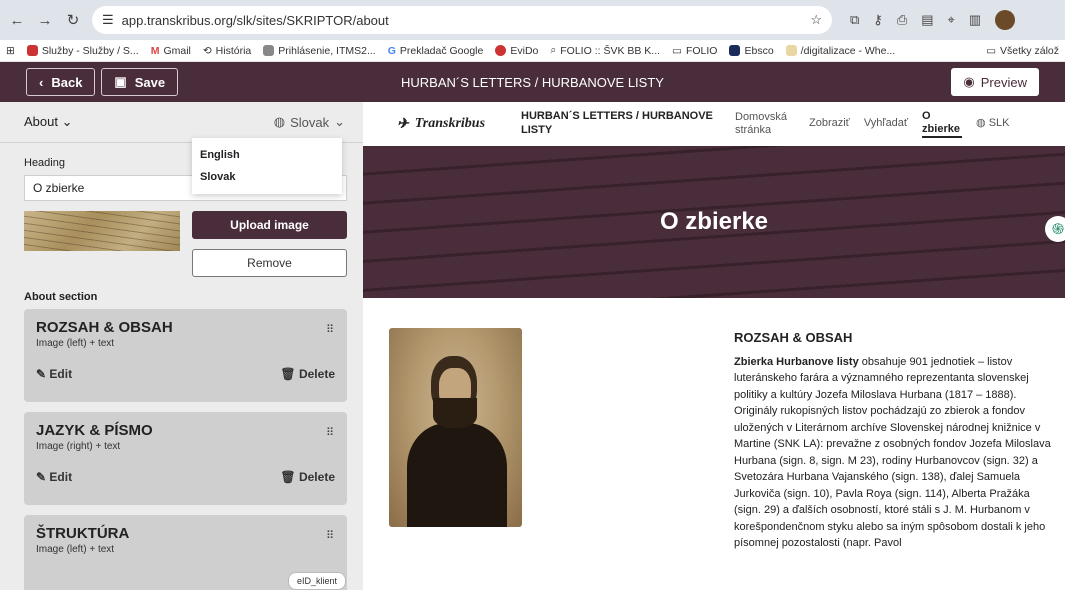 Image resolution: width=1065 pixels, height=590 pixels. I want to click on bookmark: M Gmail, so click(171, 51).